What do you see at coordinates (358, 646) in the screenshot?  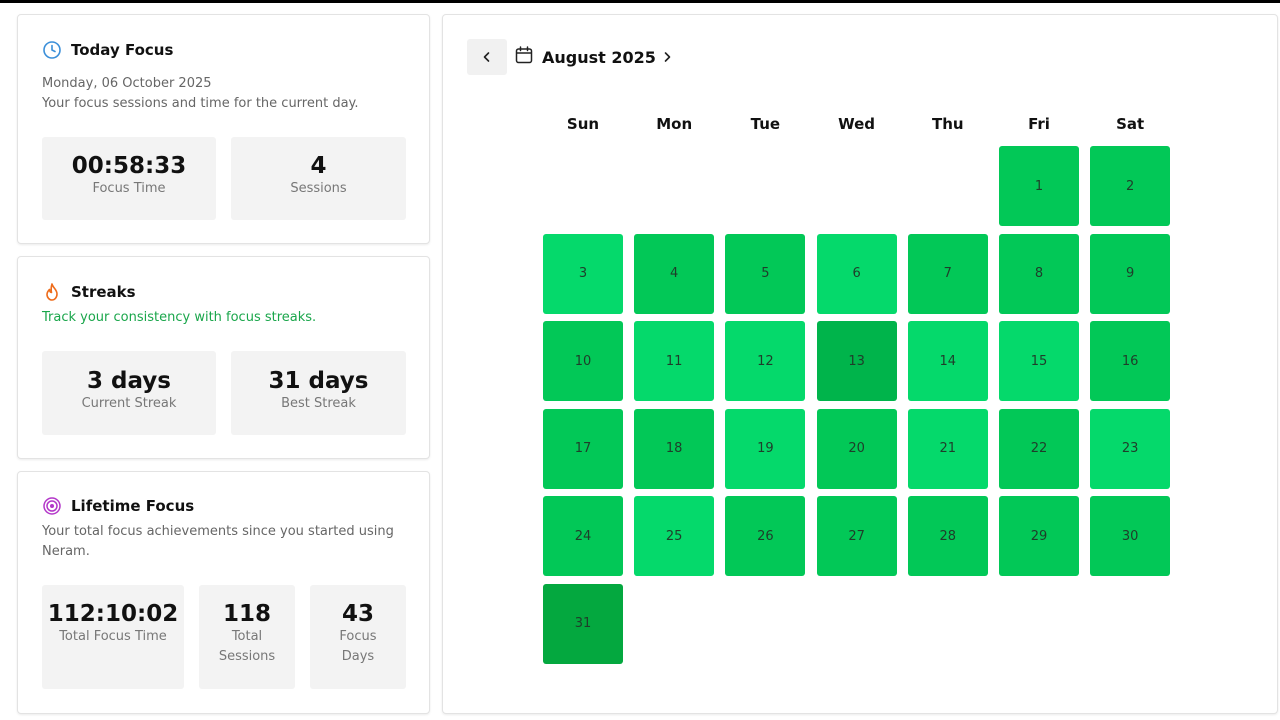 I see `focus-days-label: Focus Days` at bounding box center [358, 646].